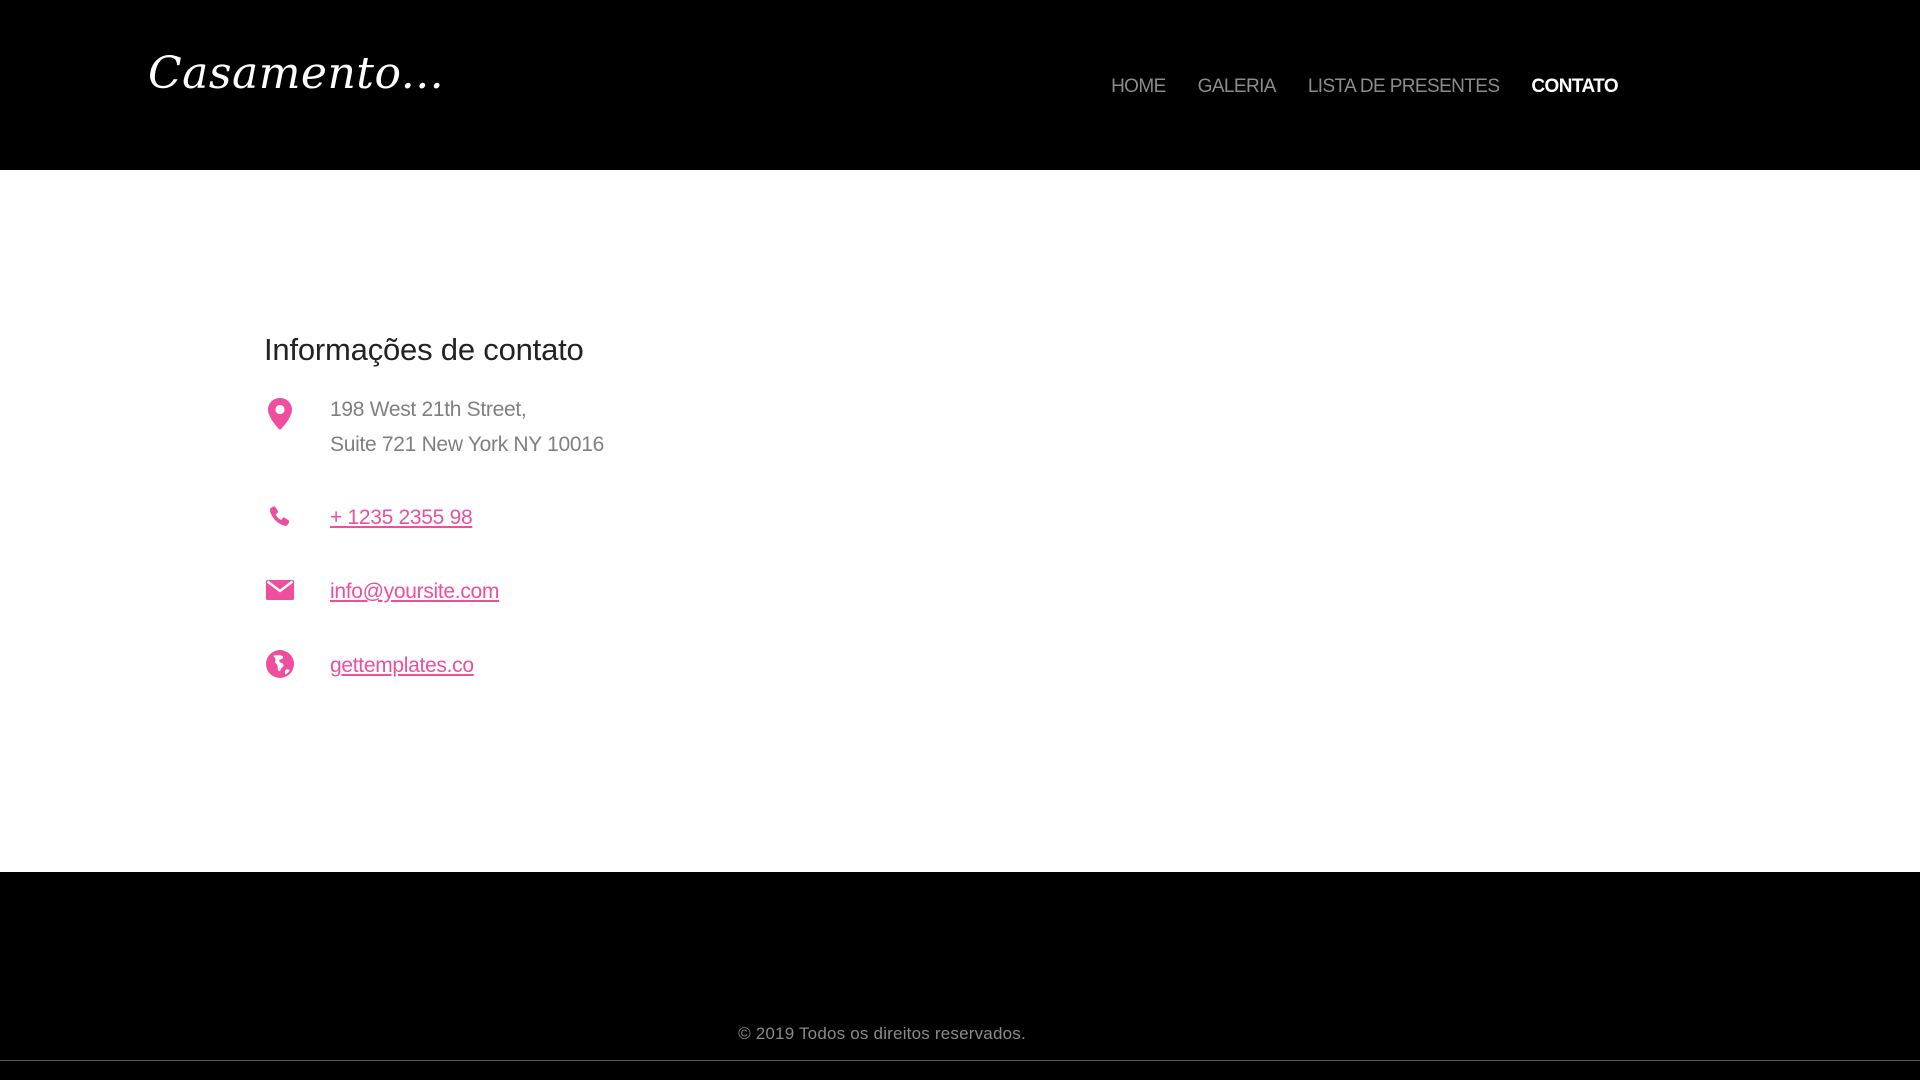 This screenshot has height=1080, width=1920. Describe the element at coordinates (1237, 87) in the screenshot. I see `nav-link-galeria: GALERIA` at that location.